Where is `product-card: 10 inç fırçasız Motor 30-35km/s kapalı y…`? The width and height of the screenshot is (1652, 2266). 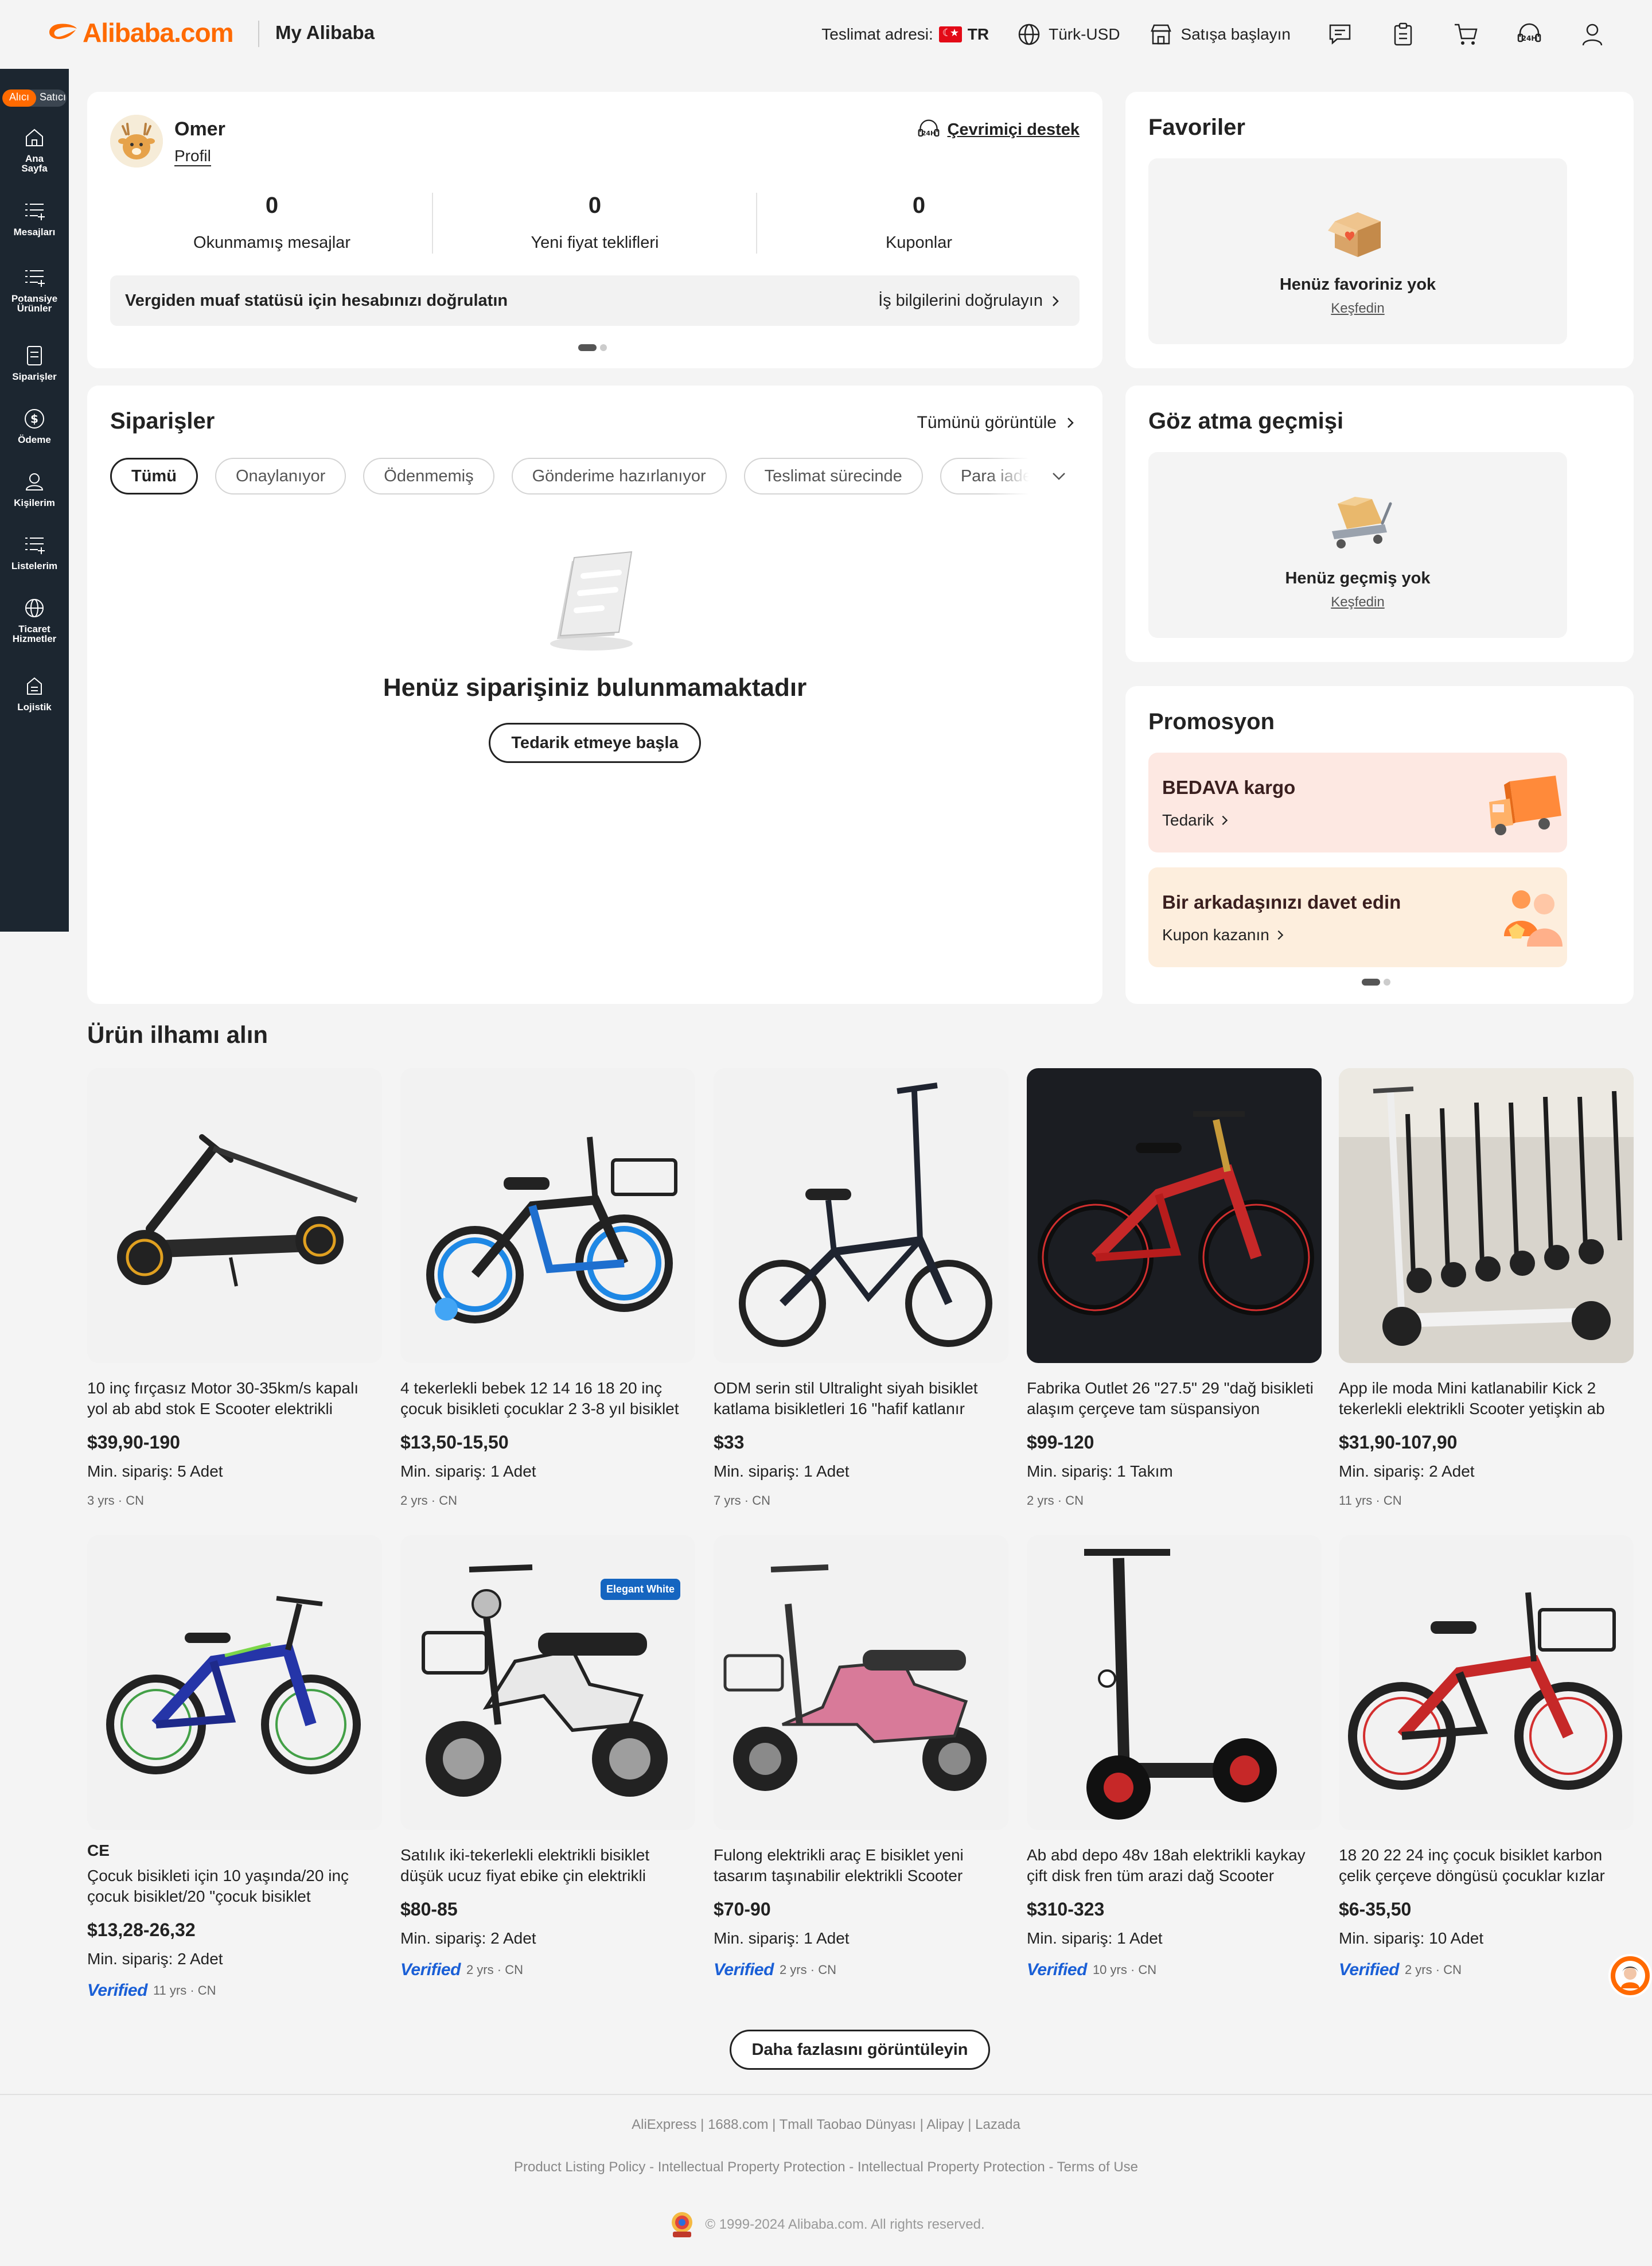 product-card: 10 inç fırçasız Motor 30-35km/s kapalı y… is located at coordinates (234, 1288).